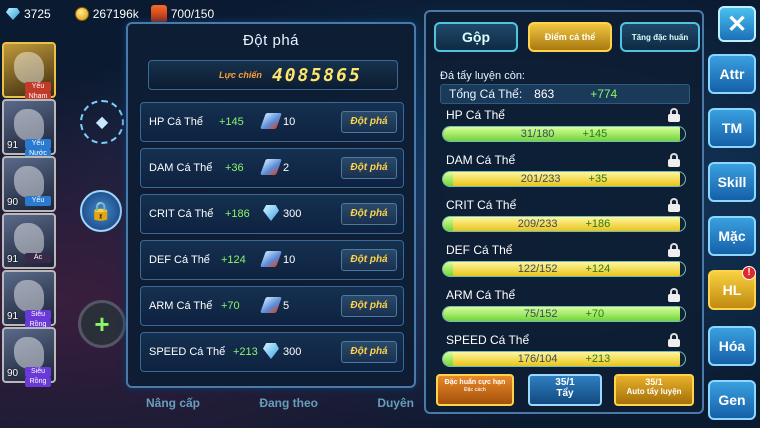 This screenshot has width=760, height=428. What do you see at coordinates (540, 179) in the screenshot?
I see `stat-value: 201/233` at bounding box center [540, 179].